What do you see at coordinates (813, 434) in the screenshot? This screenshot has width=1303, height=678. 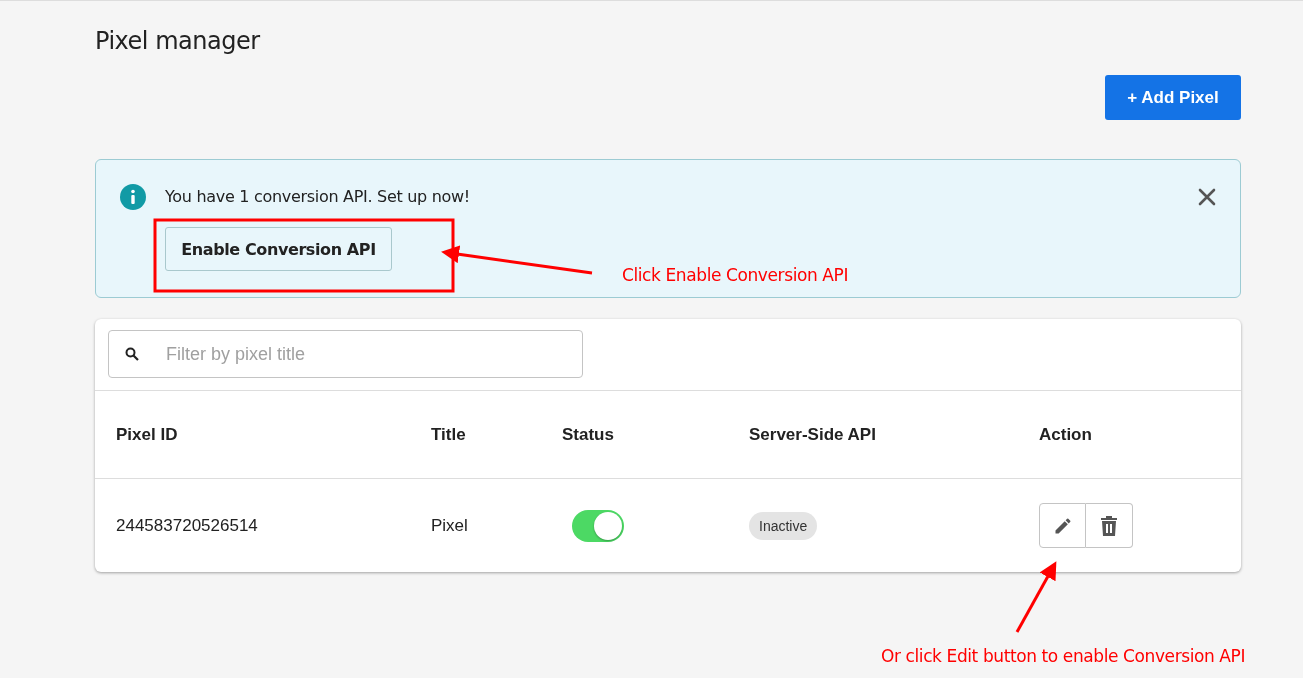 I see `column-header: Server-Side API` at bounding box center [813, 434].